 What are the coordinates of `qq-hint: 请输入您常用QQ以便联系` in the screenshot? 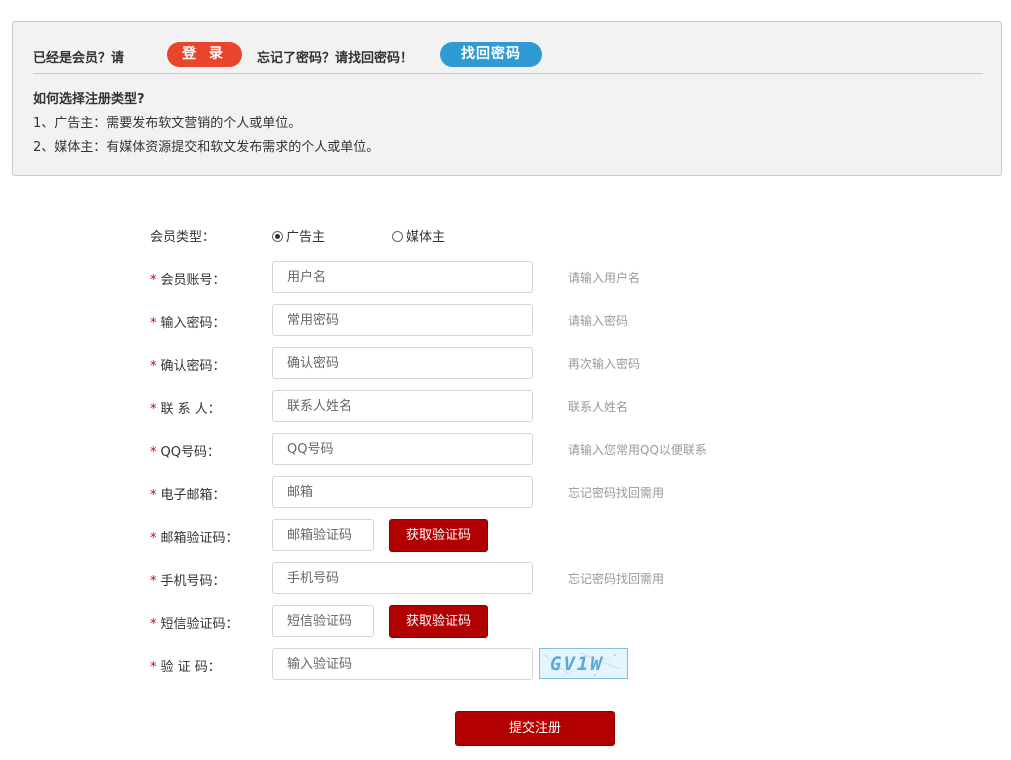 It's located at (637, 450).